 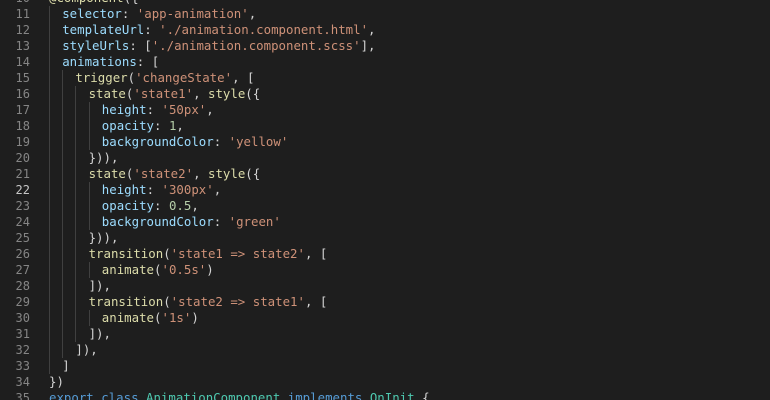 I want to click on line-number: 12, so click(x=22, y=30).